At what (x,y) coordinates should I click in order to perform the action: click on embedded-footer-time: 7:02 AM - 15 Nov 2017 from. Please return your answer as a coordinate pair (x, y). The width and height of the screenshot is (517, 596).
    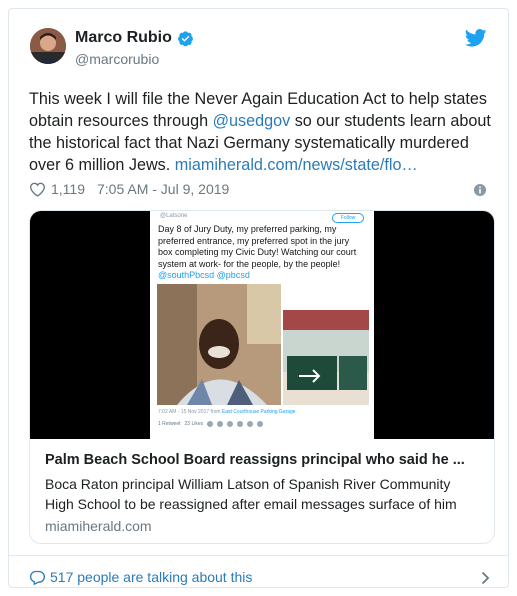
    Looking at the image, I should click on (190, 412).